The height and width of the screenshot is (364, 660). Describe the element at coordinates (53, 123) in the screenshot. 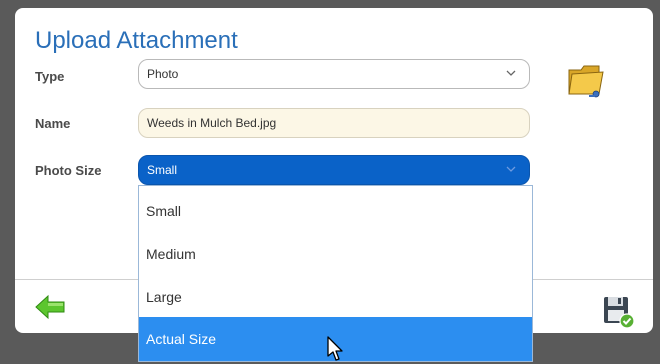

I see `name-label: Name` at that location.